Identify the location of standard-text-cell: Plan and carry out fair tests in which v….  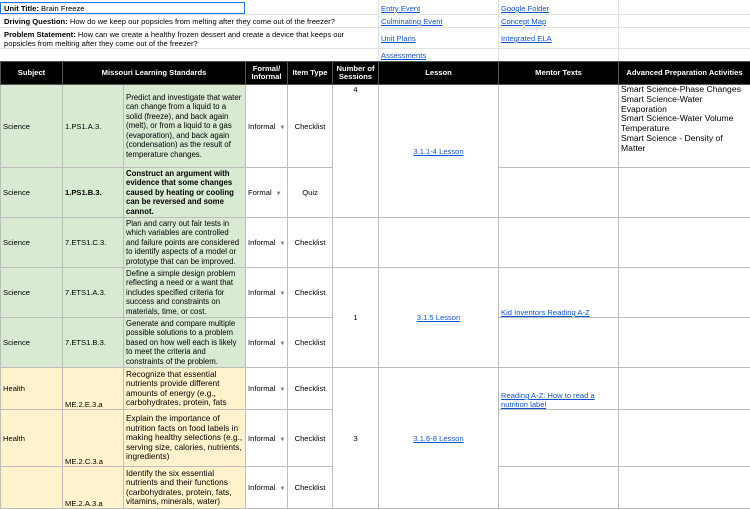
(185, 243).